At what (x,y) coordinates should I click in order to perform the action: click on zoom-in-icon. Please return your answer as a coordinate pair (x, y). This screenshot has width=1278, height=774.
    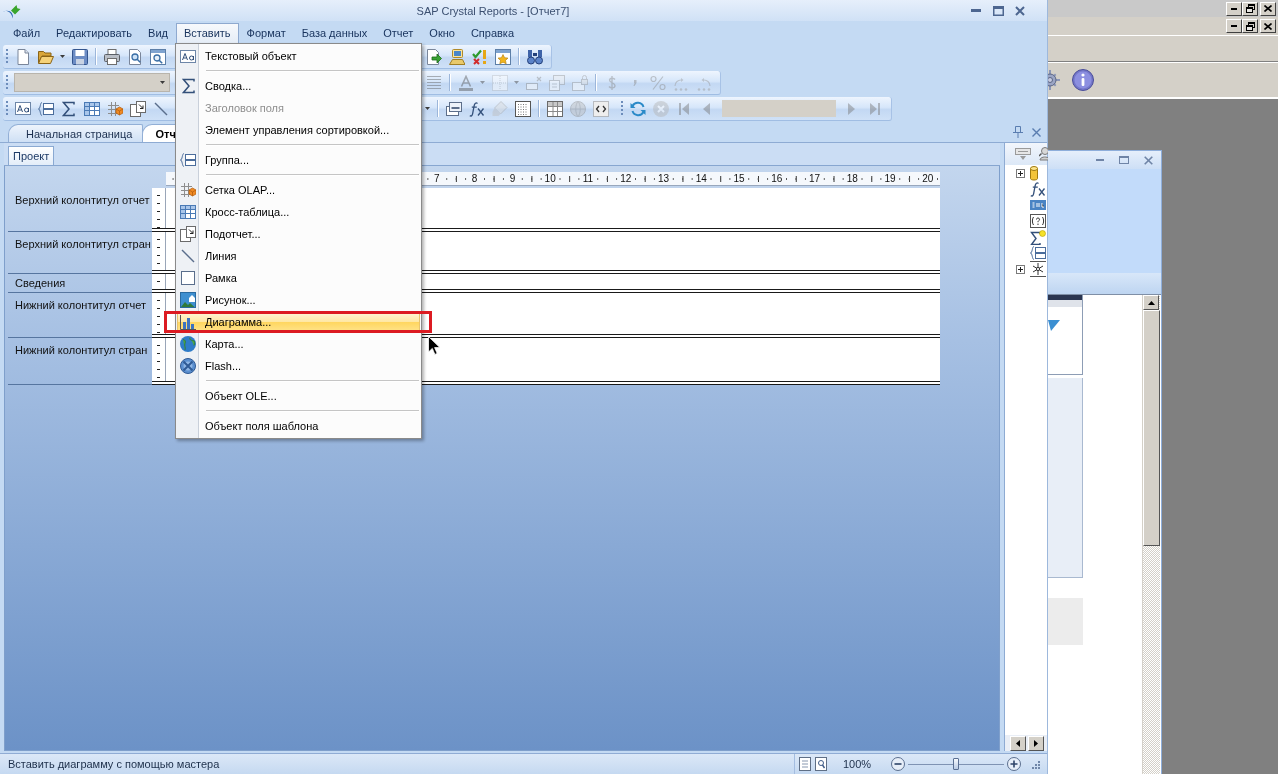
    Looking at the image, I should click on (1014, 764).